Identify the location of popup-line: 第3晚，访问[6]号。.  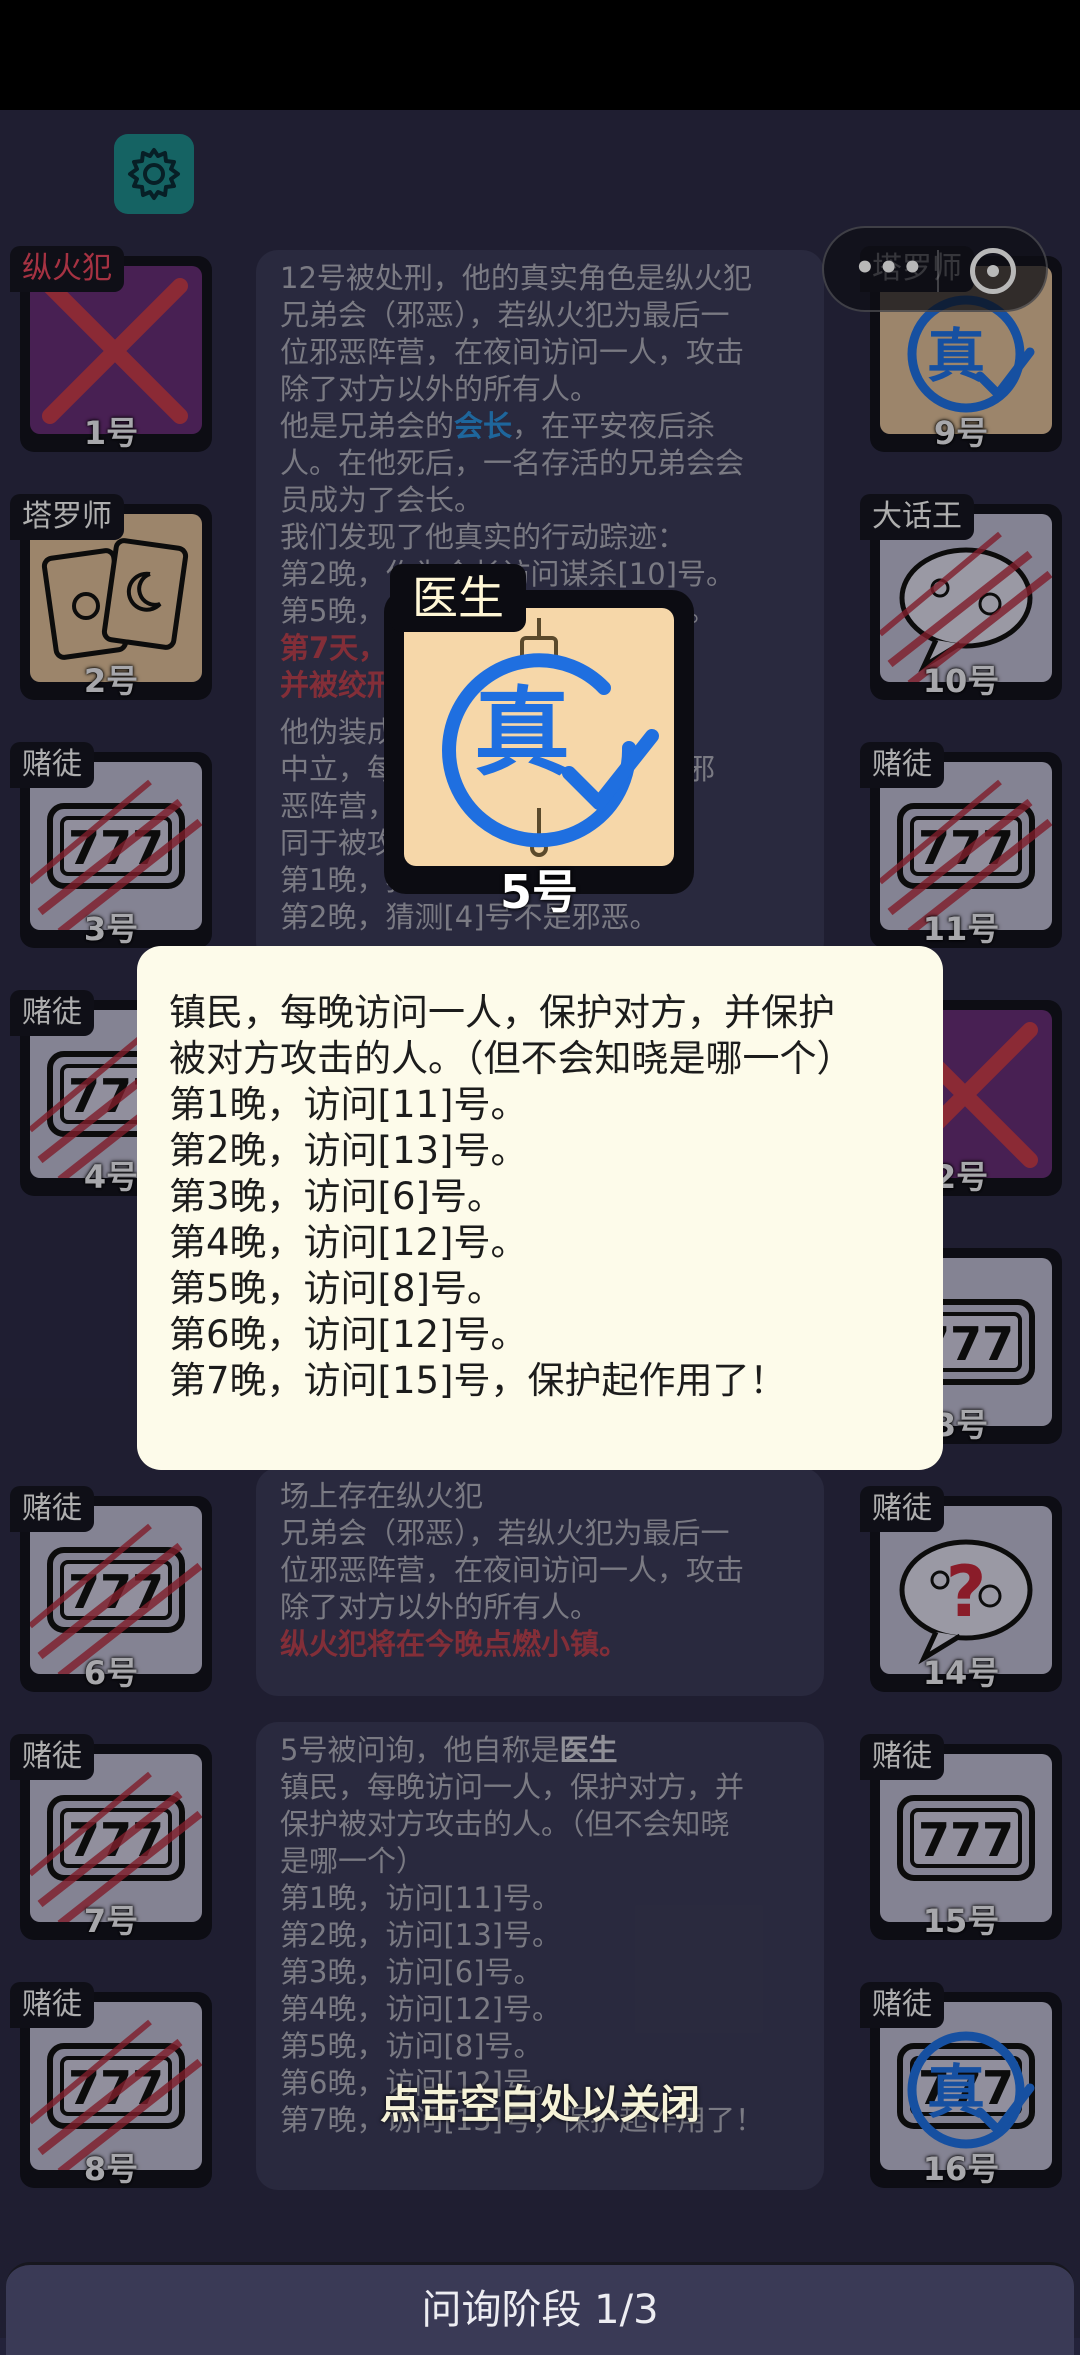
(336, 1196).